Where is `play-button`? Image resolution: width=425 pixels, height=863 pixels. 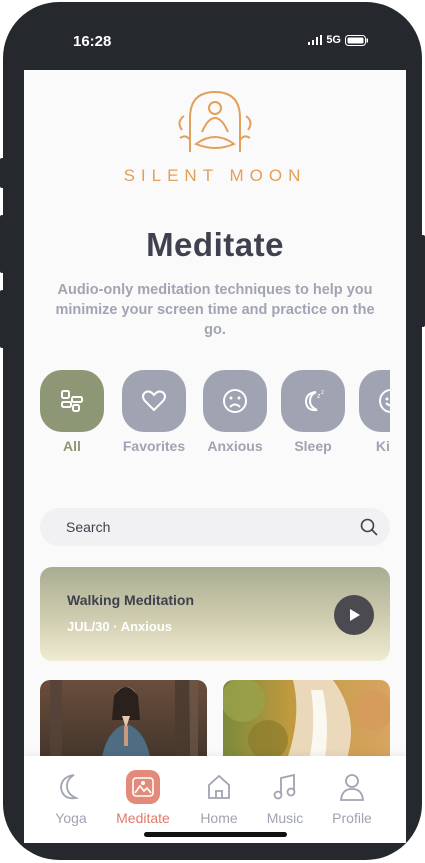 play-button is located at coordinates (354, 615).